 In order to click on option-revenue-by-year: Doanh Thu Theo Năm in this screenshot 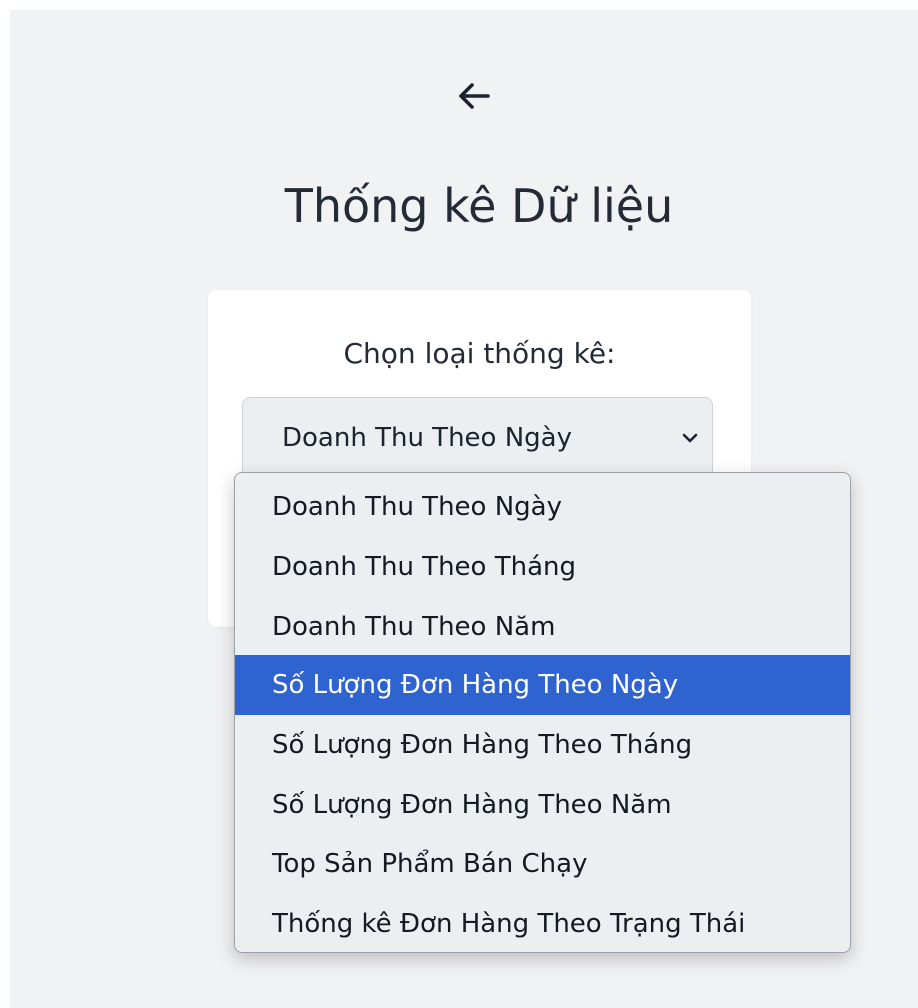, I will do `click(542, 627)`.